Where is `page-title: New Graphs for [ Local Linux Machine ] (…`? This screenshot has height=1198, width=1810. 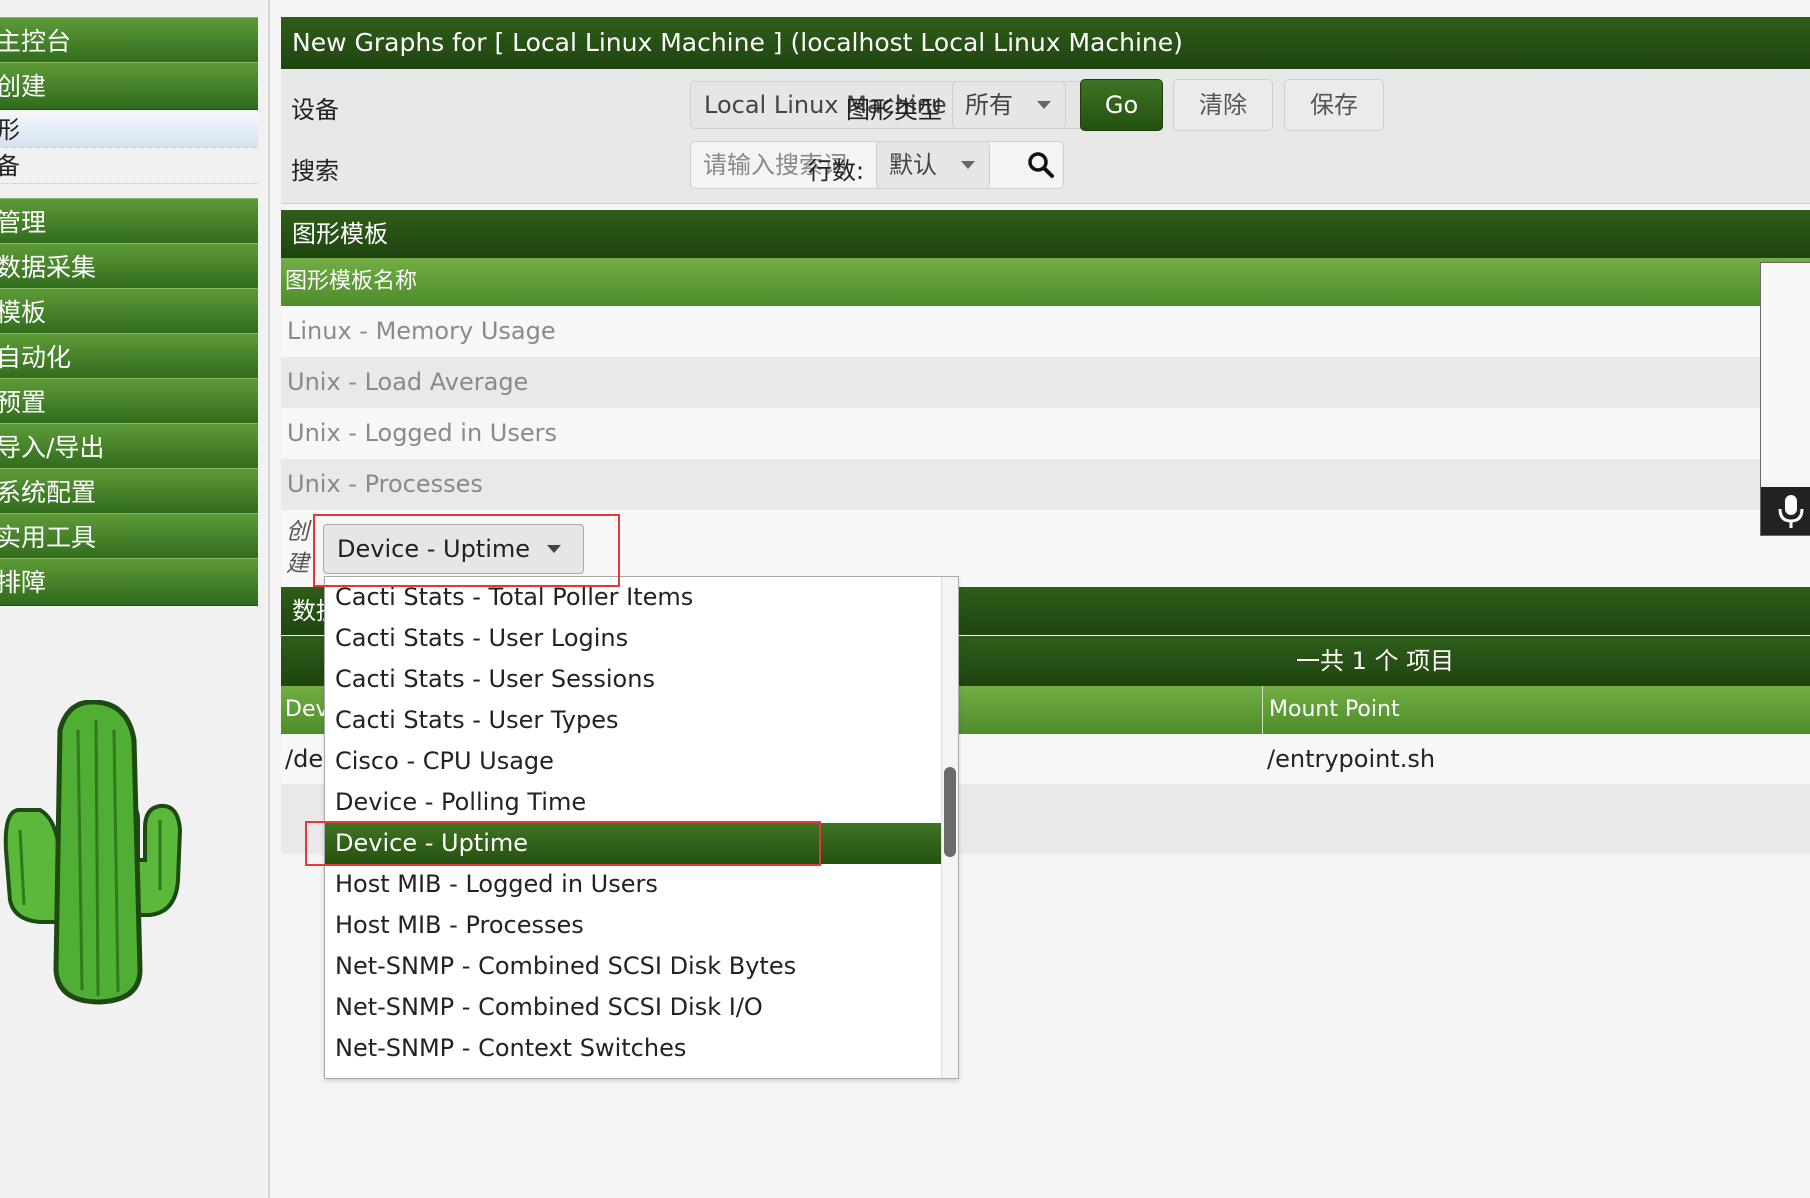
page-title: New Graphs for [ Local Linux Machine ] (… is located at coordinates (1045, 43).